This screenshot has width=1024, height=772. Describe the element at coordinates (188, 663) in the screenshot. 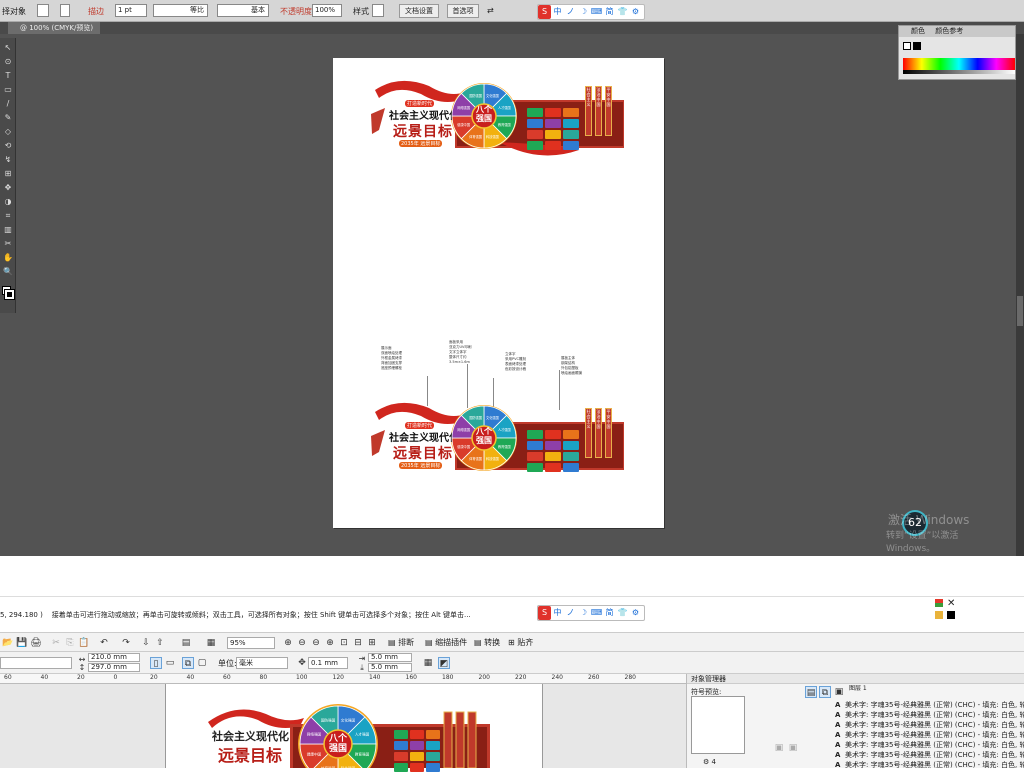

I see `all-pages-icon: ⧉` at that location.